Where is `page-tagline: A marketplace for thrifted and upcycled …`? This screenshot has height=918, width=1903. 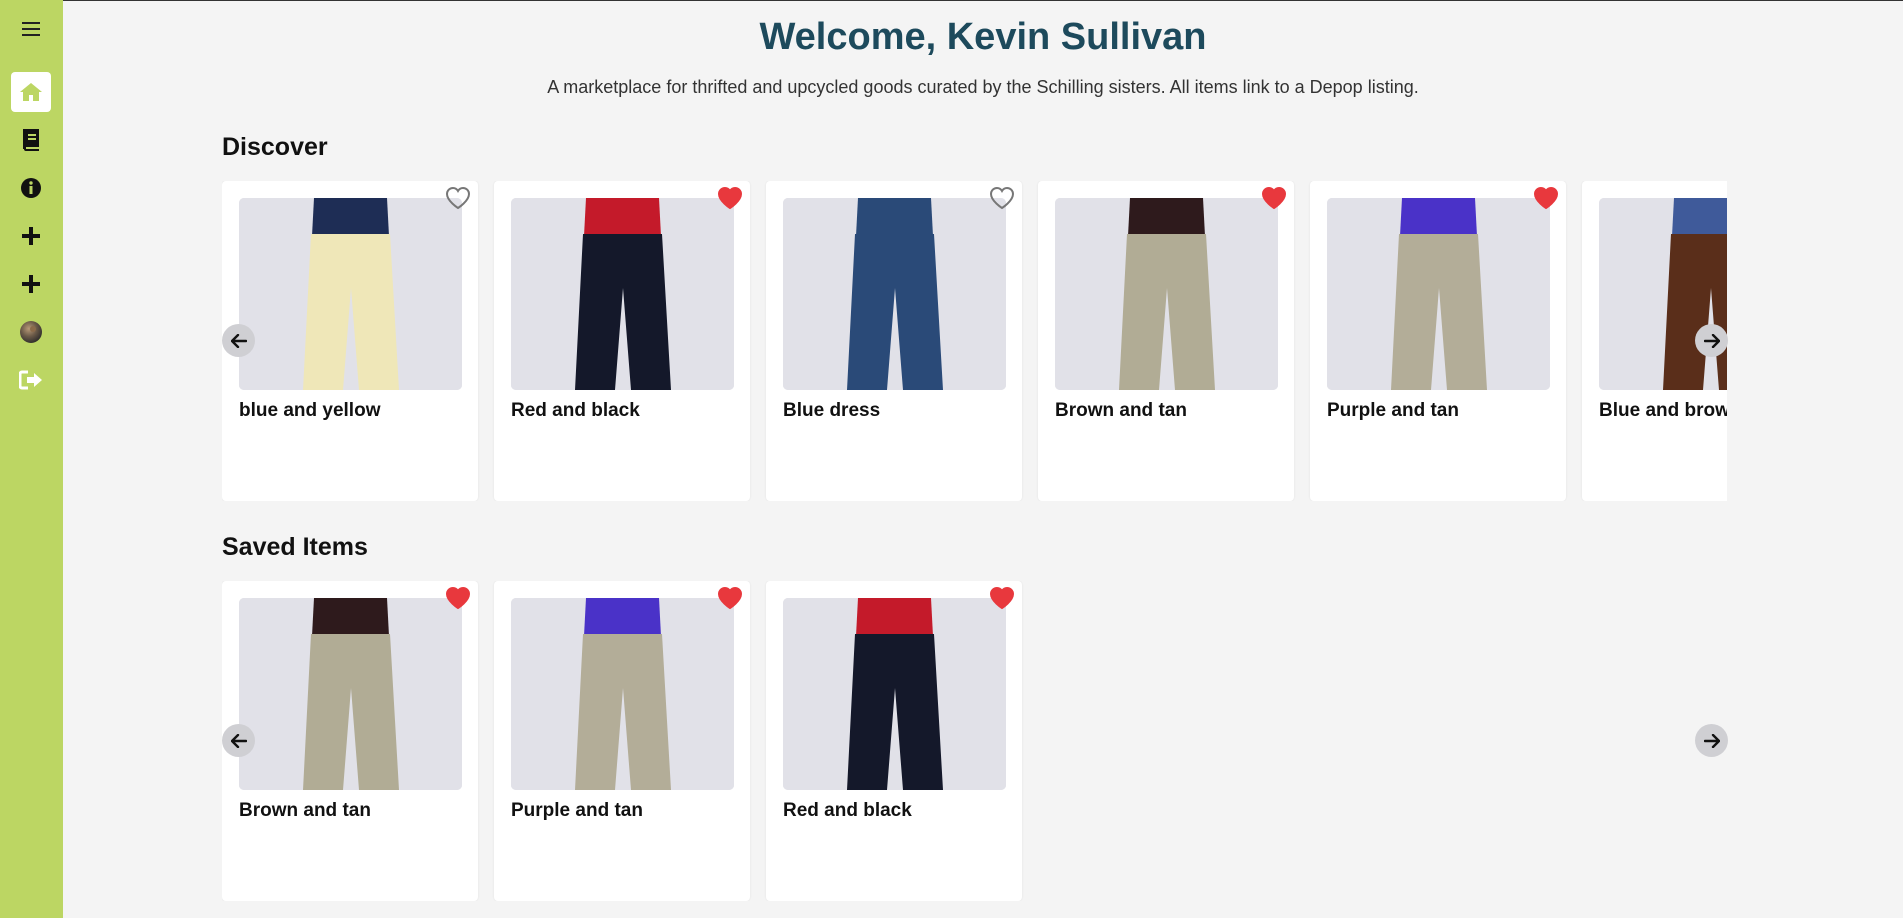 page-tagline: A marketplace for thrifted and upcycled … is located at coordinates (983, 87).